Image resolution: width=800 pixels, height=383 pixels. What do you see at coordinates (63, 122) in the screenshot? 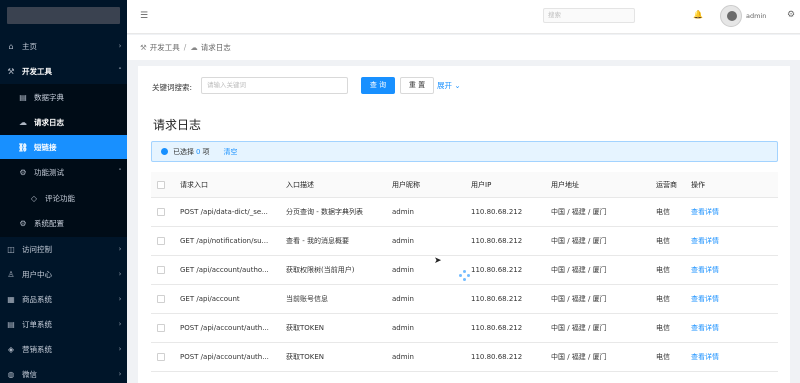
I see `sidebar-item-request-log: ☁ 请求日志` at bounding box center [63, 122].